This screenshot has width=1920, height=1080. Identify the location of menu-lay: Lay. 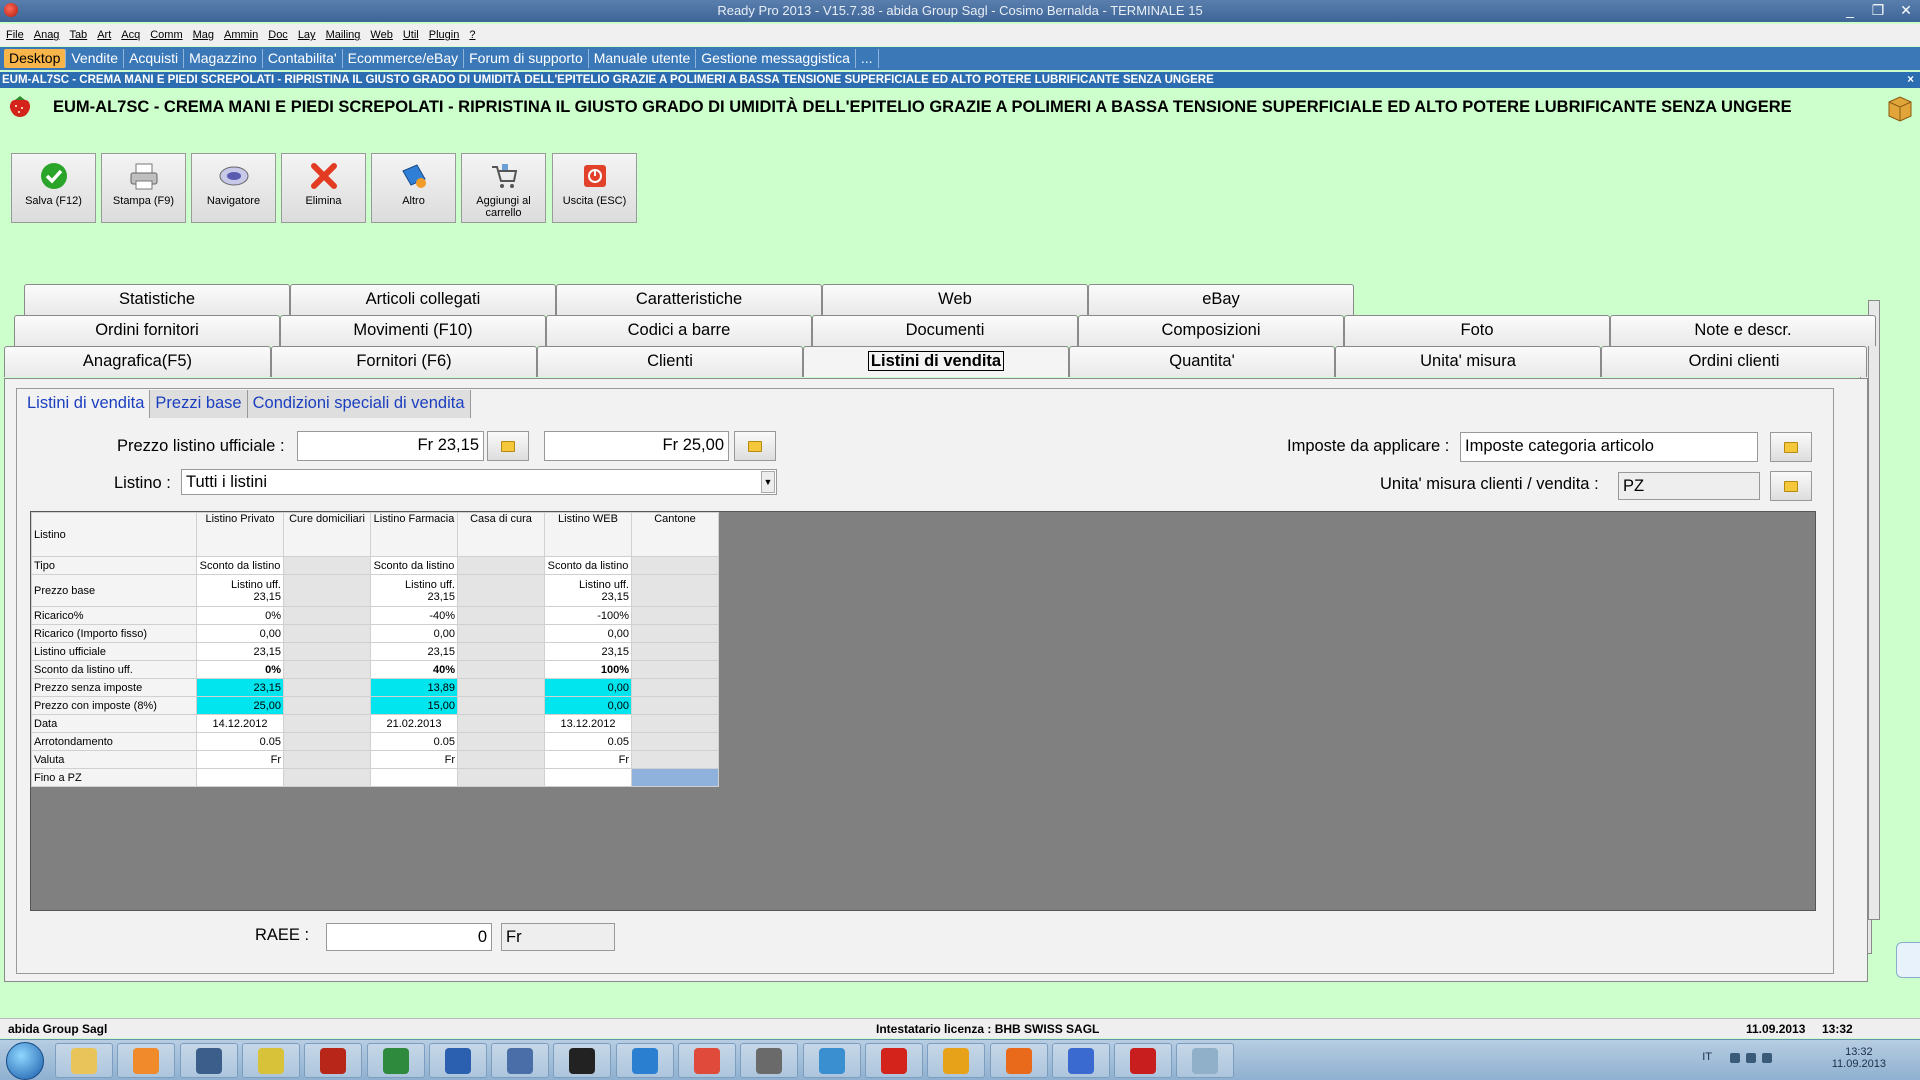
(307, 35).